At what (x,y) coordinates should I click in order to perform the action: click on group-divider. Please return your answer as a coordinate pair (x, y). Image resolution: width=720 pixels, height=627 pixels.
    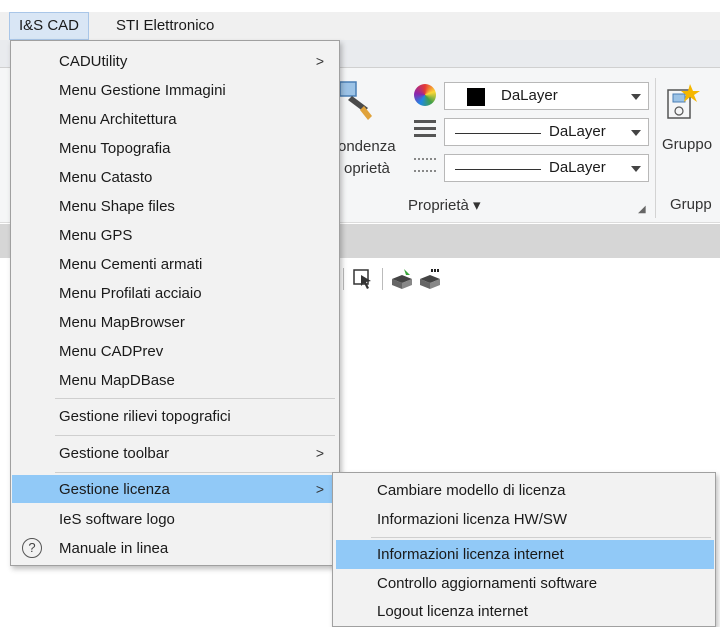
    Looking at the image, I should click on (655, 148).